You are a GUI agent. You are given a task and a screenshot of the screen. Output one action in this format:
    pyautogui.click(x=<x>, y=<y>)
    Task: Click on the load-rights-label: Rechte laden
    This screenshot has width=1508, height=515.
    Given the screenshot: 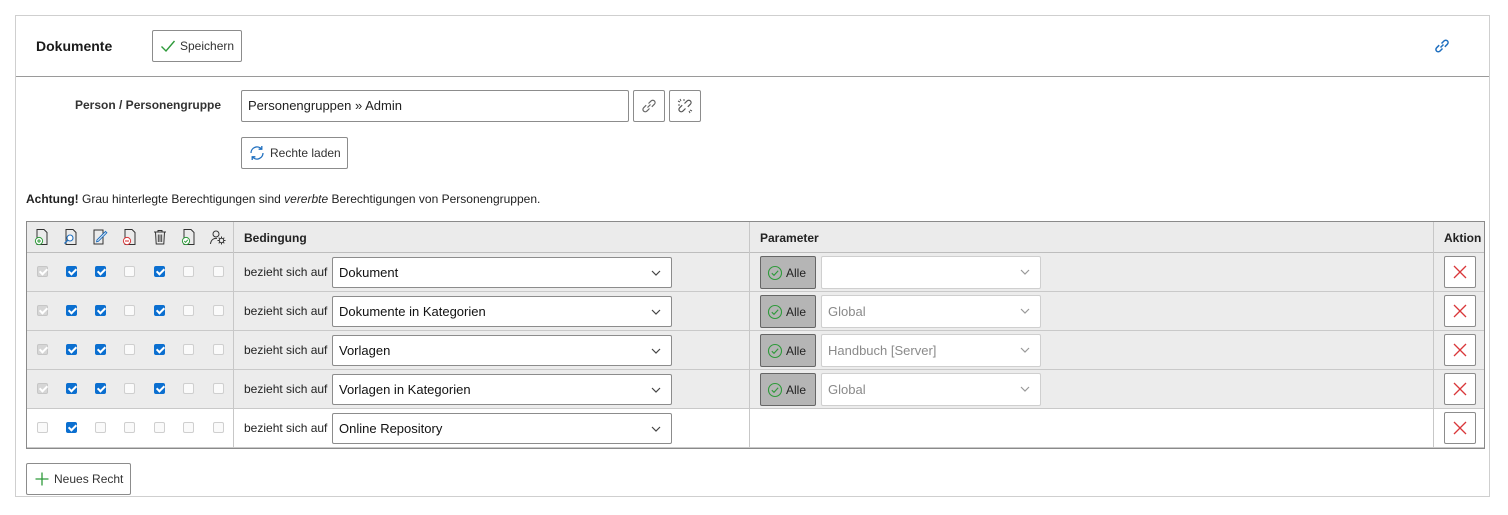 What is the action you would take?
    pyautogui.click(x=305, y=153)
    